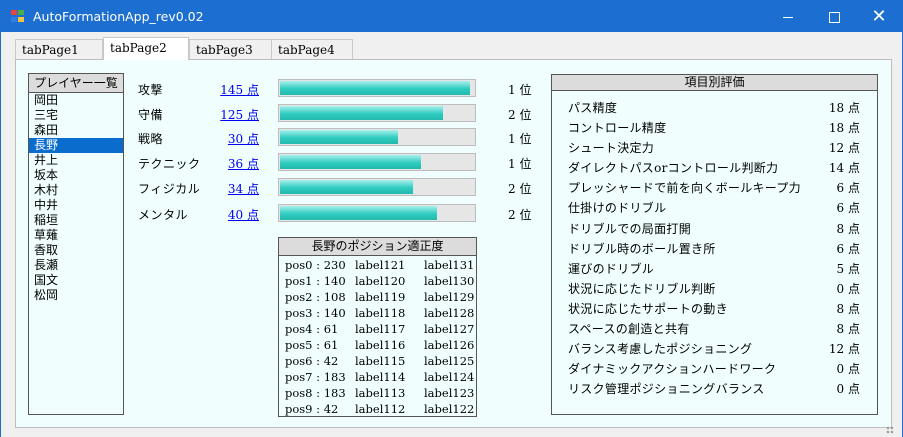 This screenshot has width=903, height=437. I want to click on stat-score-link: 145 点, so click(228, 89).